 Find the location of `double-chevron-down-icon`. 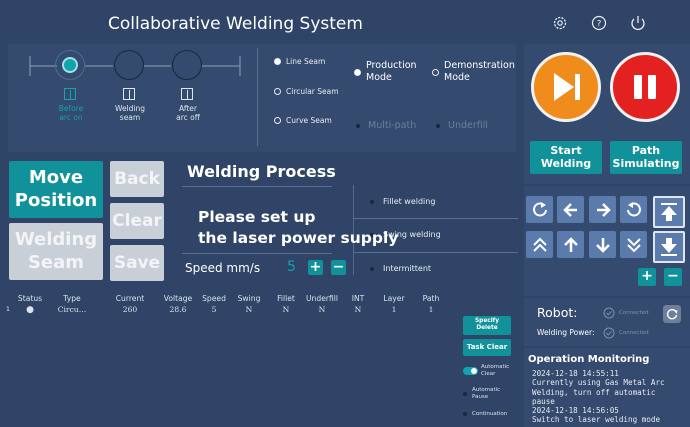

double-chevron-down-icon is located at coordinates (633, 244).